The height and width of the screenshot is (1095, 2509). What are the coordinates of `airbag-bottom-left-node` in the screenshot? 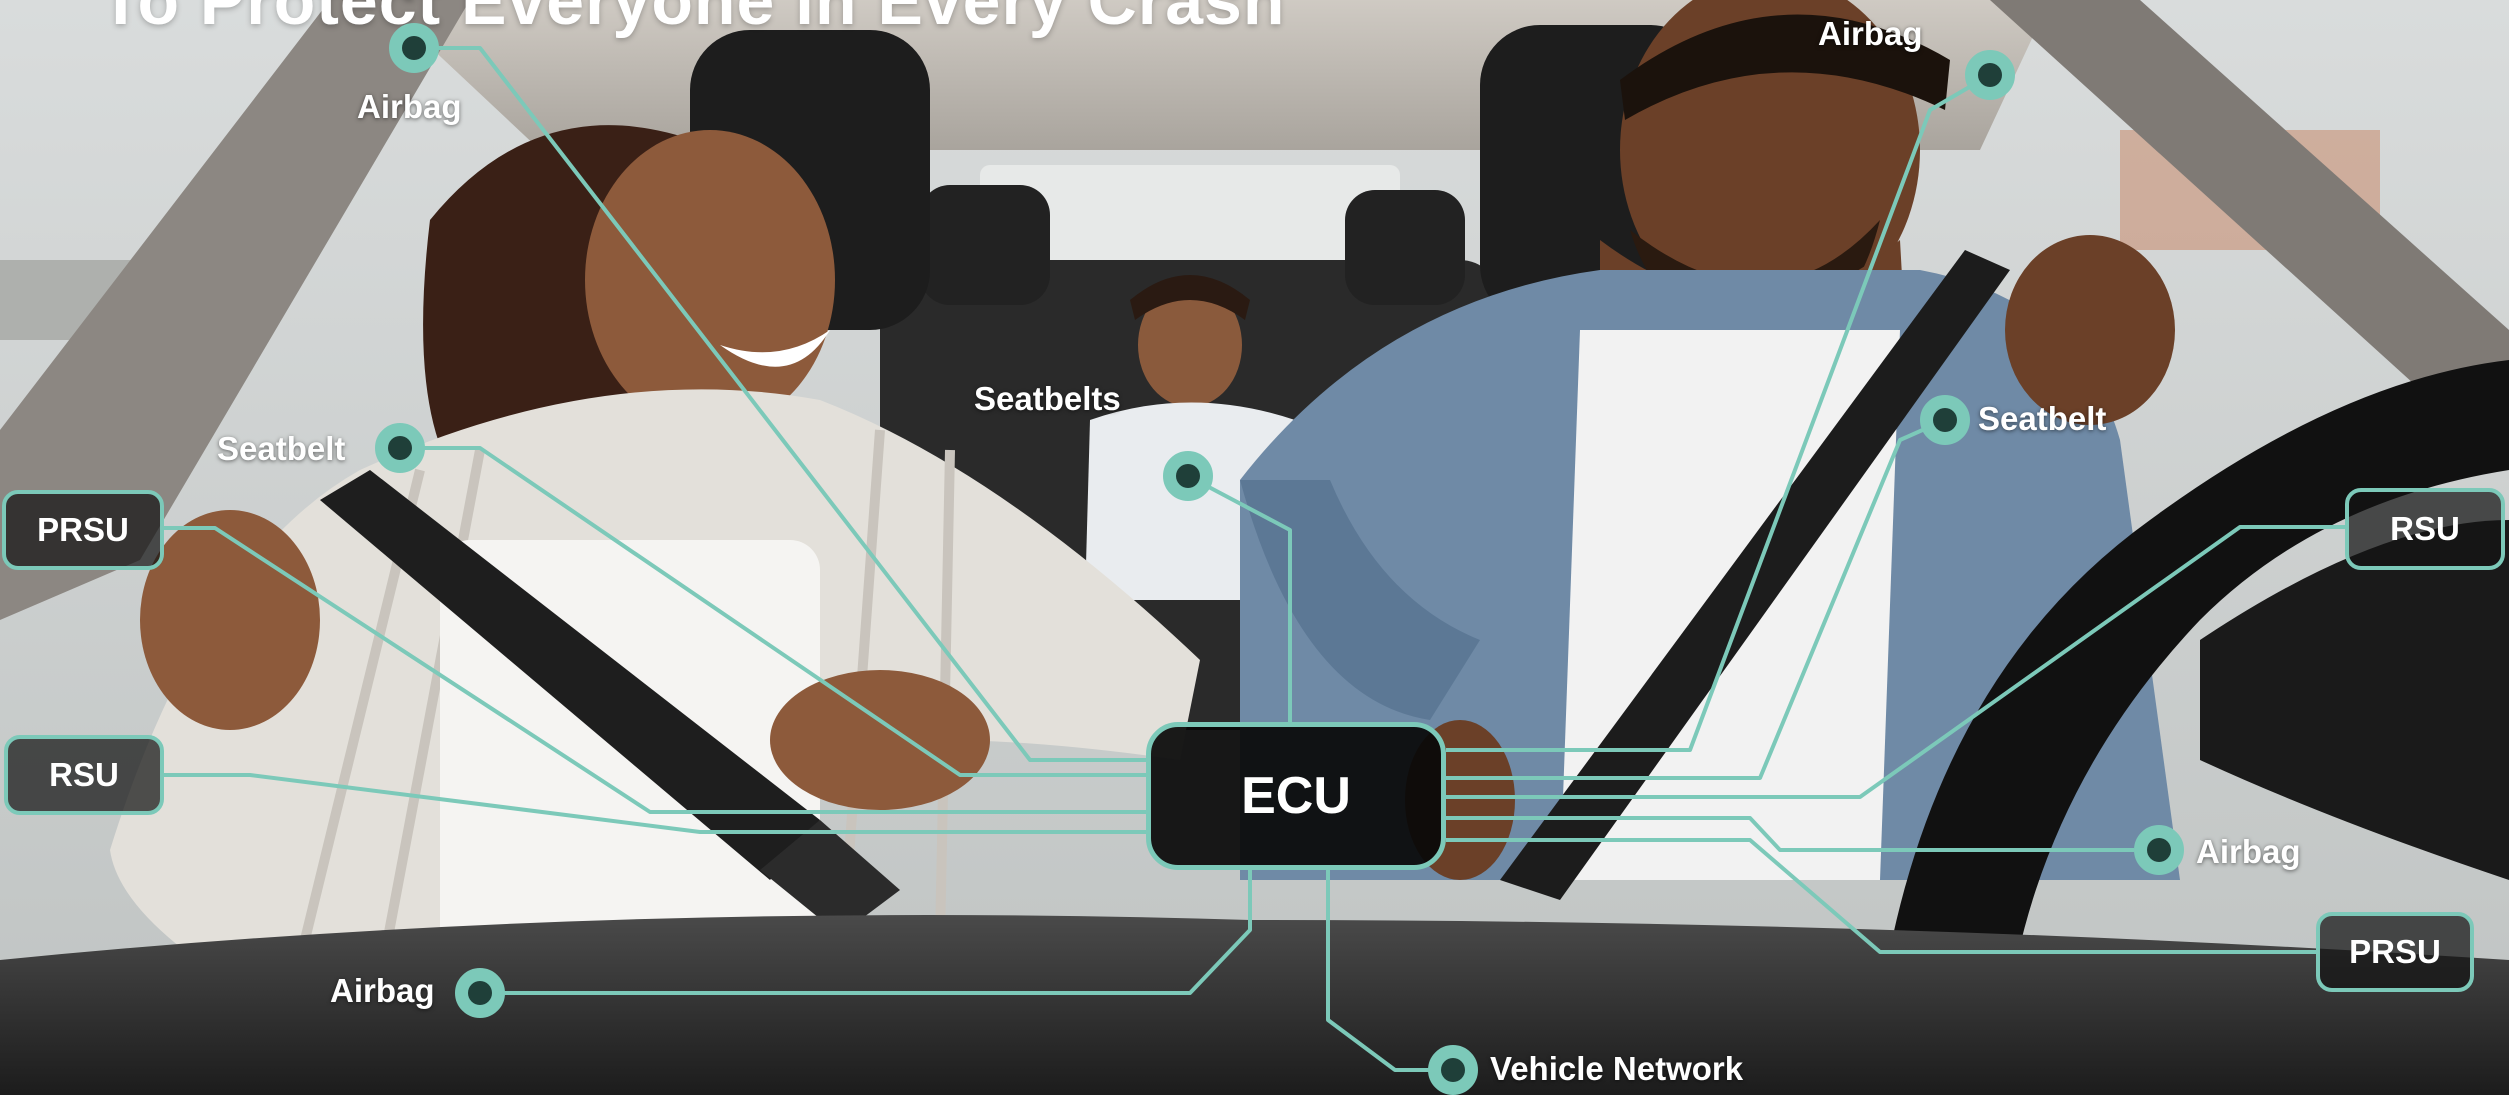 It's located at (480, 993).